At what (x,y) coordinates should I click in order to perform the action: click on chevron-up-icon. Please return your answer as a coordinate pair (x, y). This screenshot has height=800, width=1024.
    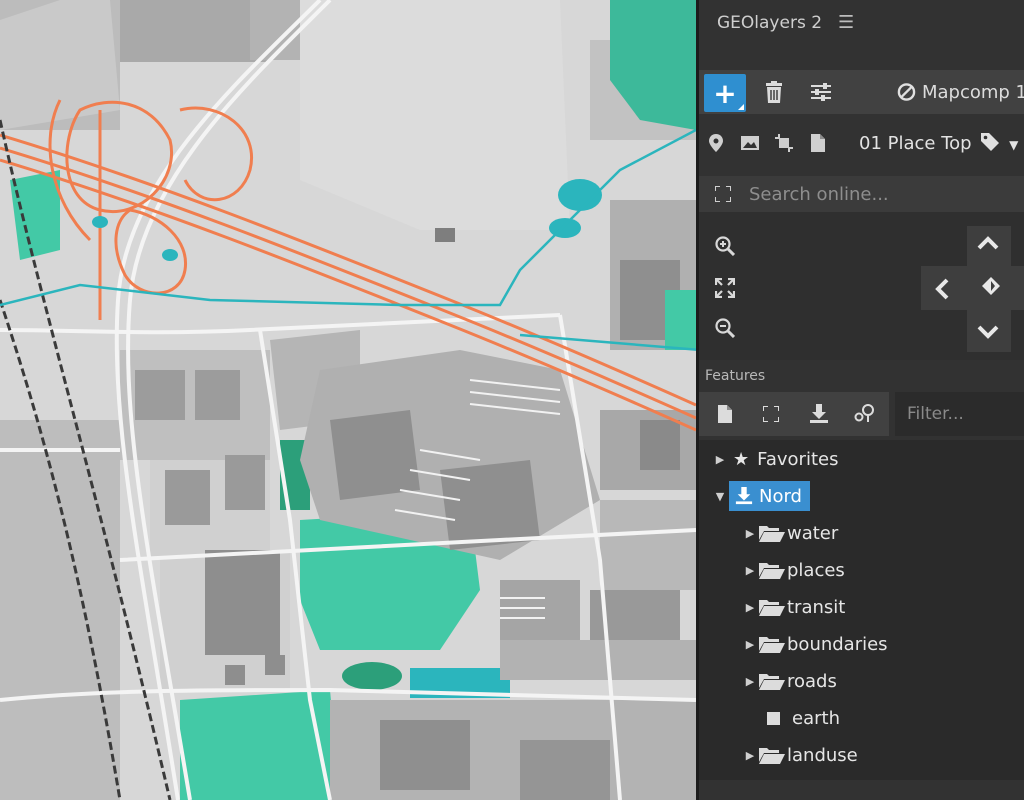
    Looking at the image, I should click on (988, 243).